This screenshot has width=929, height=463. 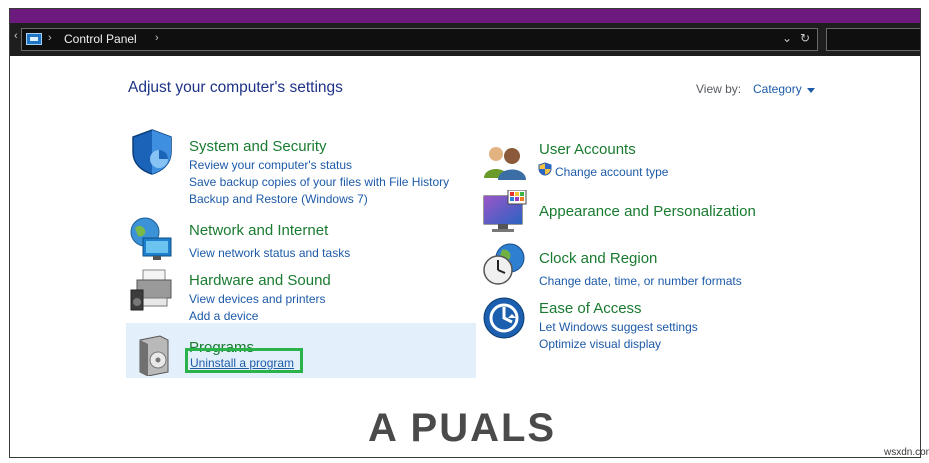 What do you see at coordinates (16, 36) in the screenshot?
I see `nav-back-chevron-icon: ‹` at bounding box center [16, 36].